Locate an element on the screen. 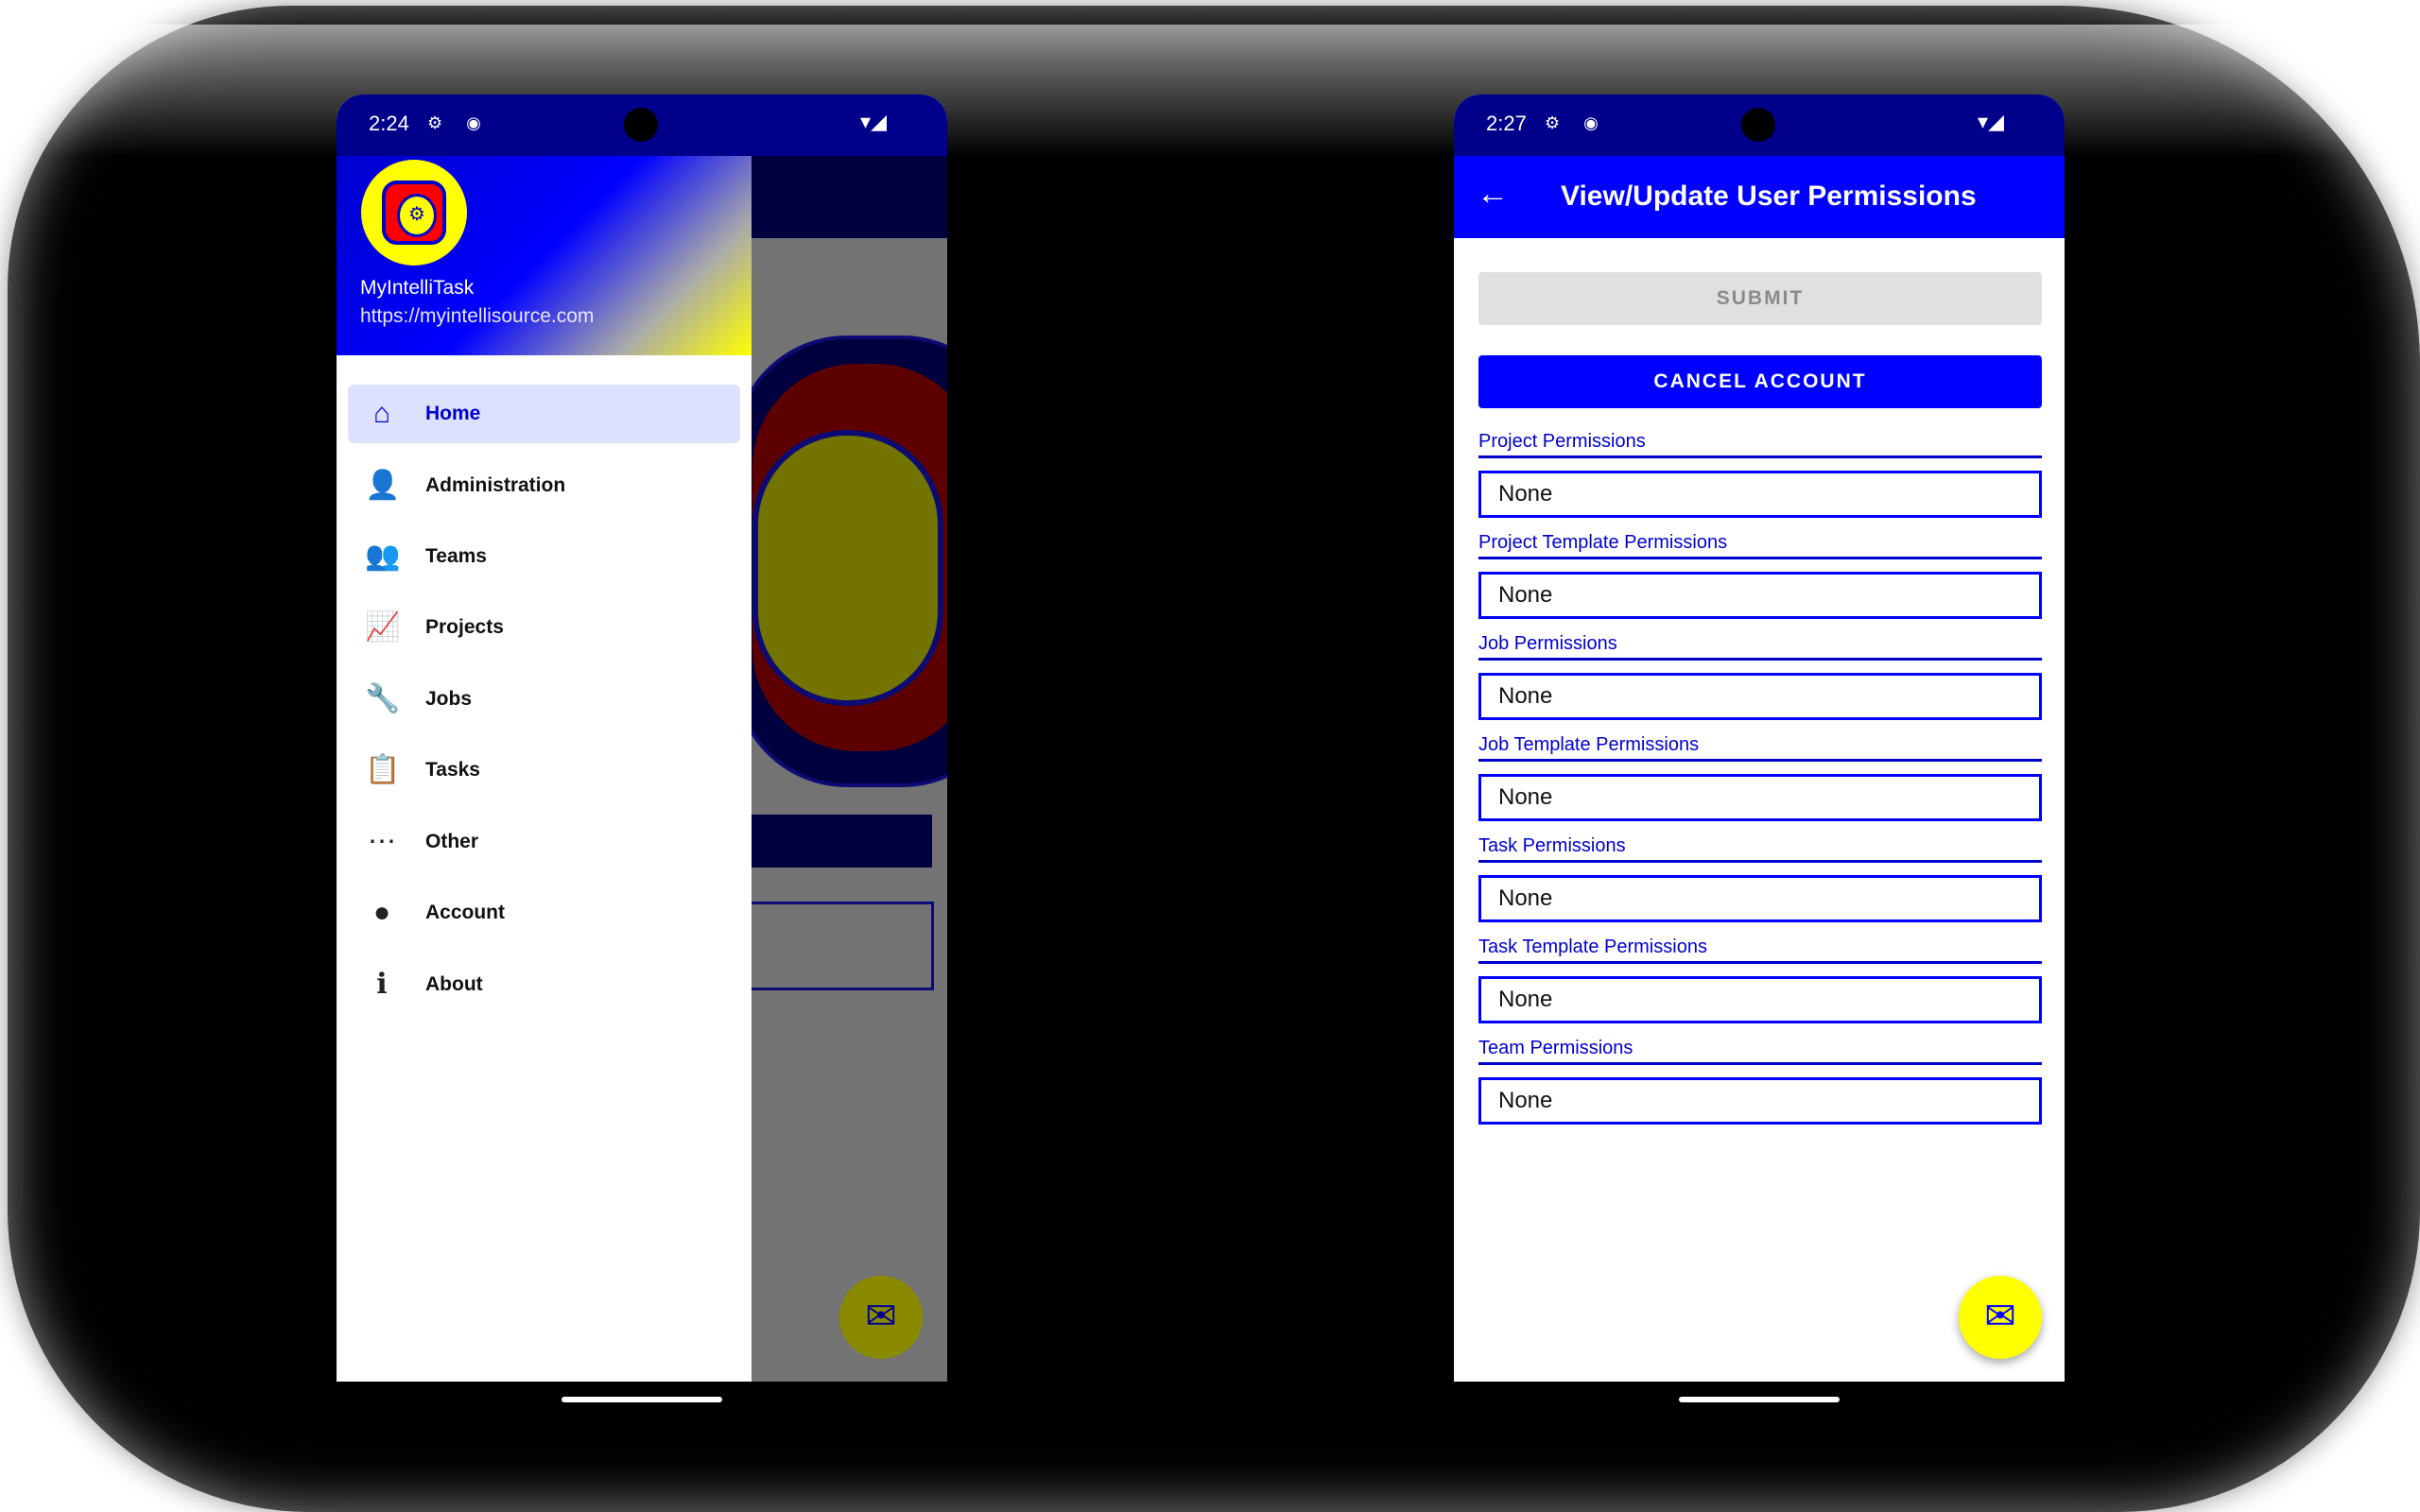 The width and height of the screenshot is (2420, 1512). menu-item-label: Projects is located at coordinates (464, 627).